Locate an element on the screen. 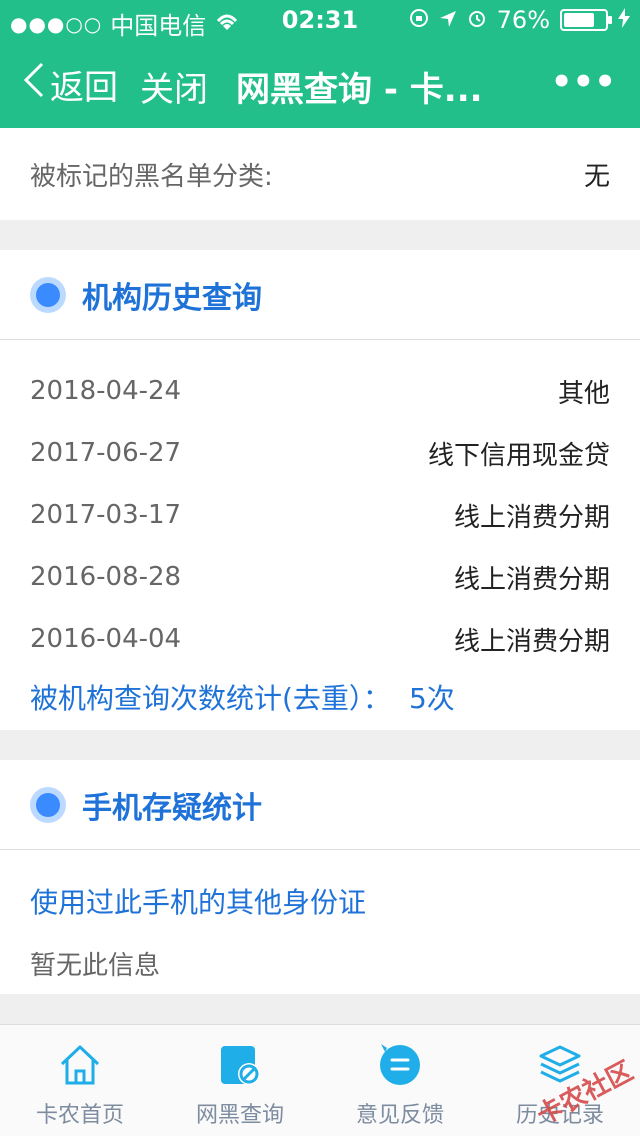 This screenshot has width=640, height=1136. blacklist-query-icon is located at coordinates (240, 1065).